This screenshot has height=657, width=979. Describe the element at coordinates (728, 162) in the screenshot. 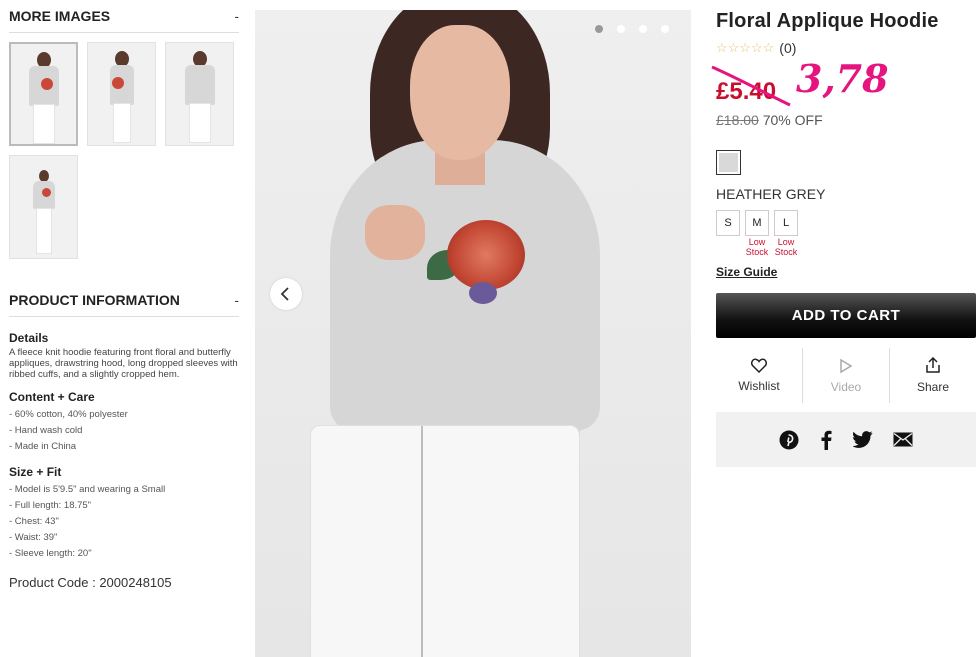

I see `color-swatch` at that location.